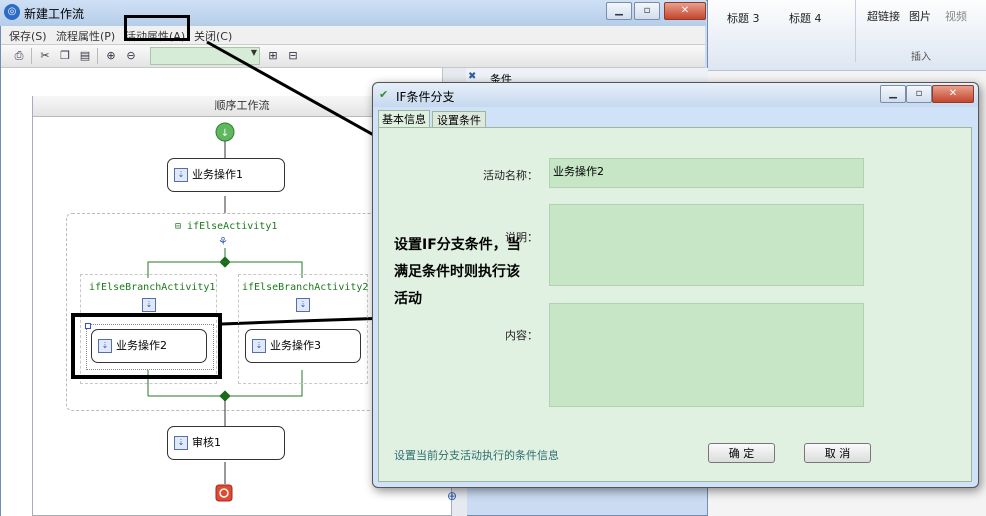 The image size is (986, 516). What do you see at coordinates (893, 94) in the screenshot?
I see `dialog-minimize-button: ▁` at bounding box center [893, 94].